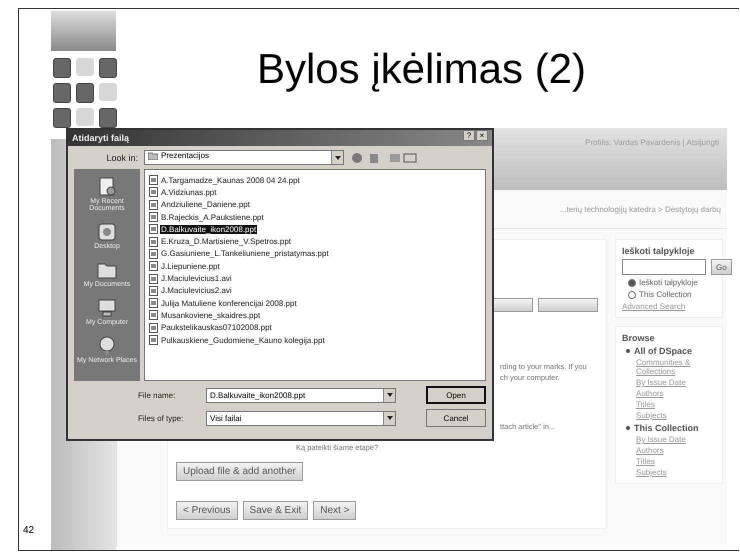 The height and width of the screenshot is (557, 740). What do you see at coordinates (456, 418) in the screenshot?
I see `cancel-button: Cancel` at bounding box center [456, 418].